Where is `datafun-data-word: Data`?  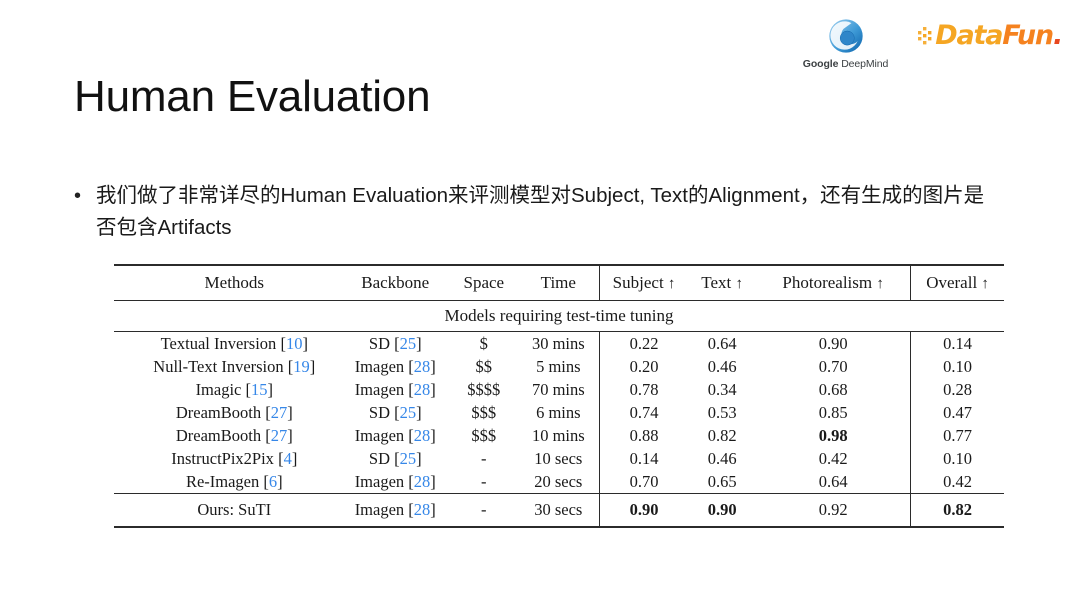
datafun-data-word: Data is located at coordinates (969, 35).